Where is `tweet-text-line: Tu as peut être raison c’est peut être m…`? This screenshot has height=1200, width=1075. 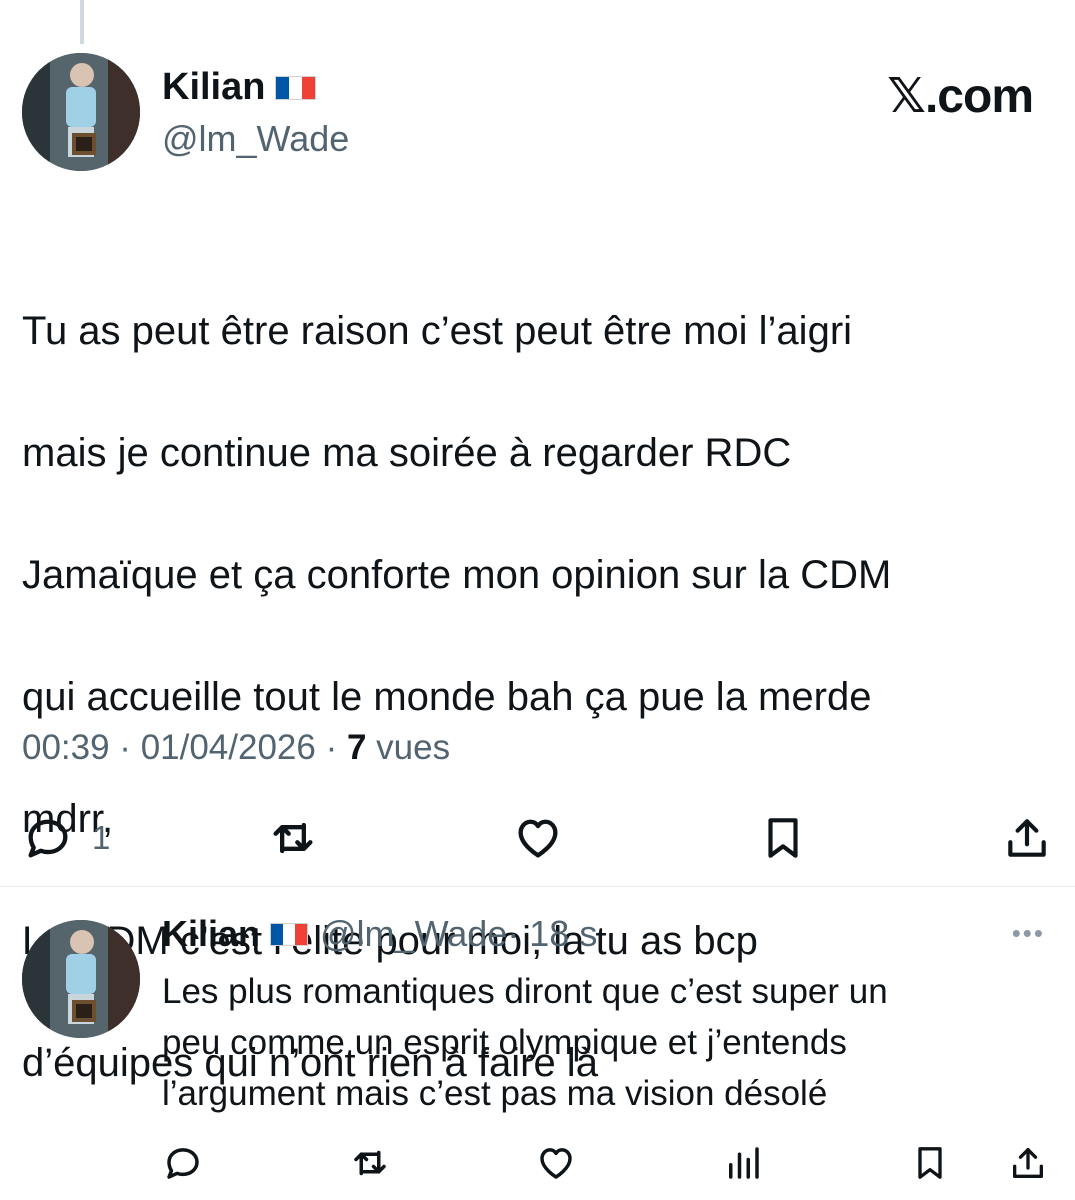 tweet-text-line: Tu as peut être raison c’est peut être m… is located at coordinates (437, 331).